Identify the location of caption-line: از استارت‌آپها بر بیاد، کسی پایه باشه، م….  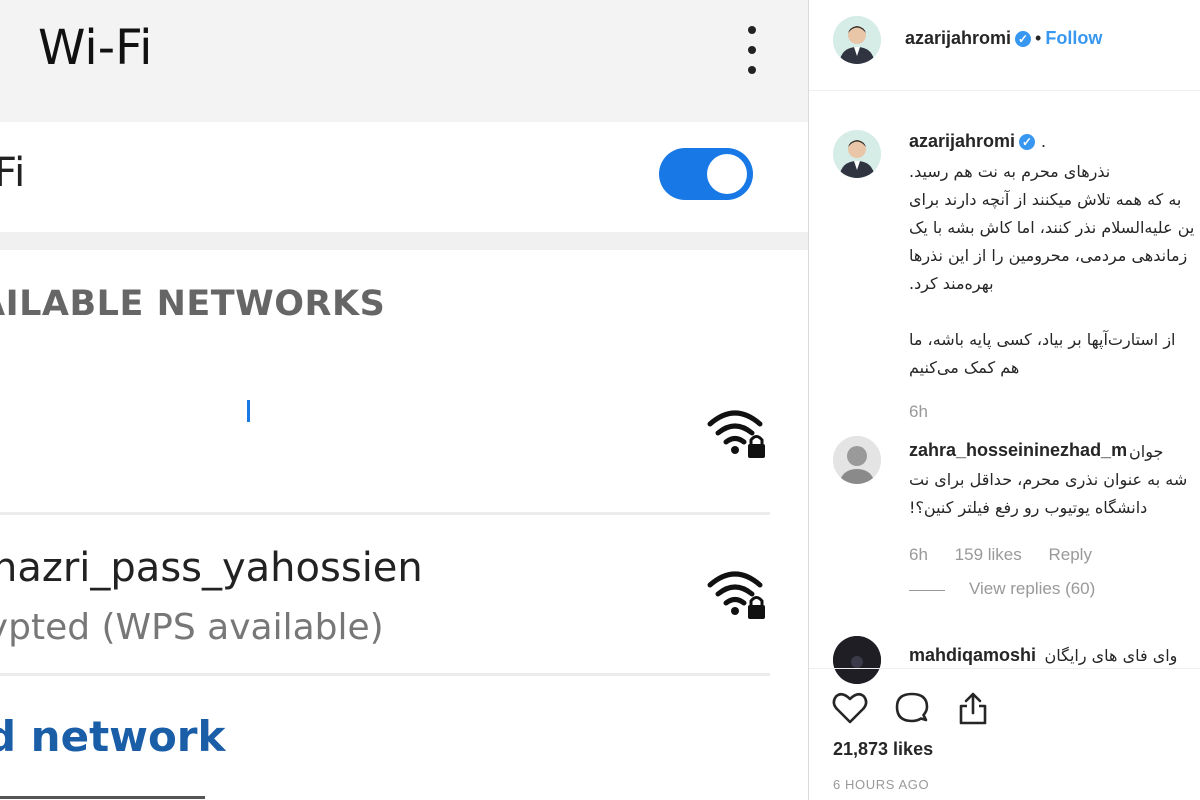
(1042, 339).